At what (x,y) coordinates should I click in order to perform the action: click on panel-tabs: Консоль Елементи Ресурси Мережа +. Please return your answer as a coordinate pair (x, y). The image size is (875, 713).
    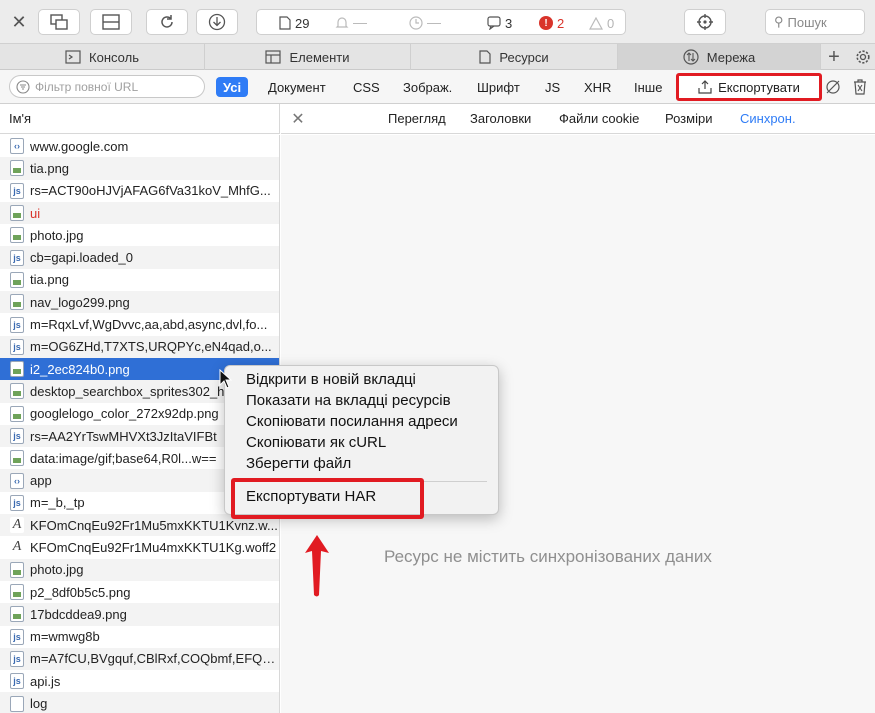
    Looking at the image, I should click on (437, 57).